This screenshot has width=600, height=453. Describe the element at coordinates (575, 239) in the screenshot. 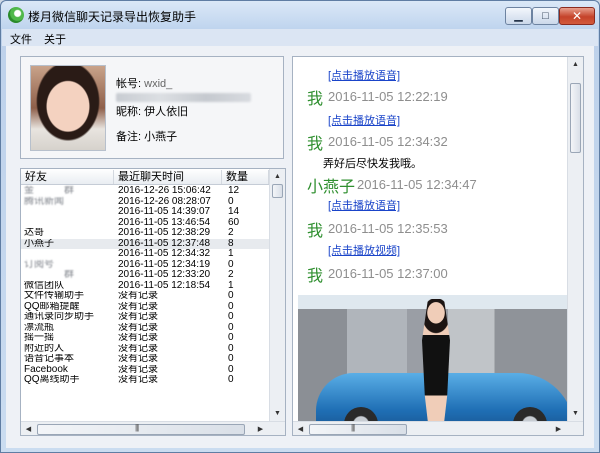

I see `chat-vertical-scrollbar: ▲ ▼` at that location.